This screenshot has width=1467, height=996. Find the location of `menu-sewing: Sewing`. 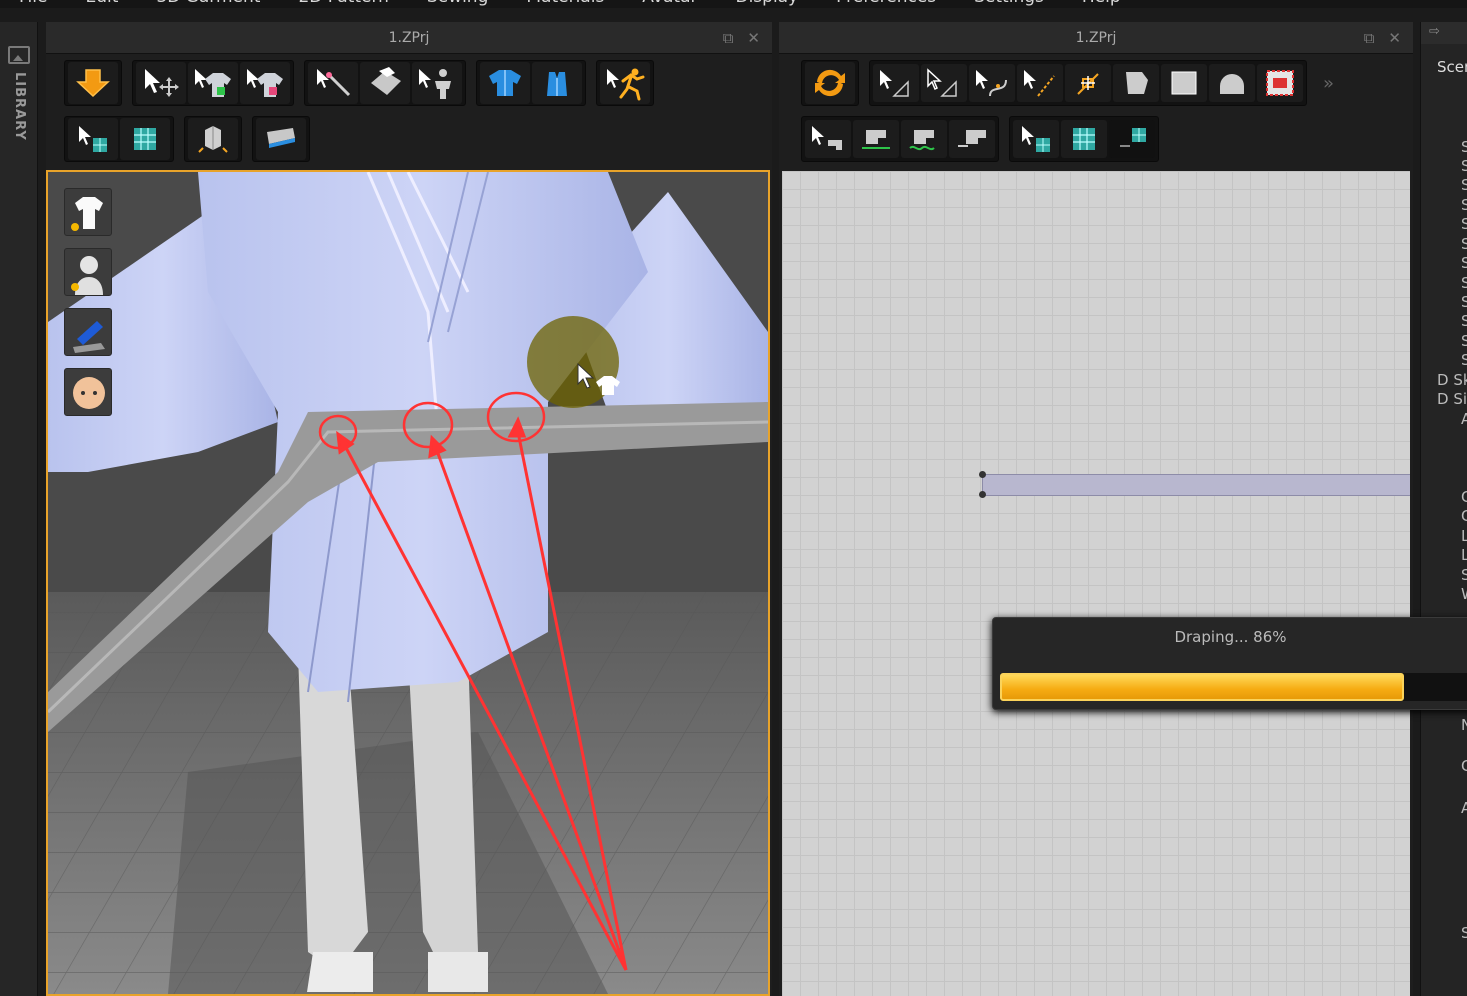

menu-sewing: Sewing is located at coordinates (457, 4).